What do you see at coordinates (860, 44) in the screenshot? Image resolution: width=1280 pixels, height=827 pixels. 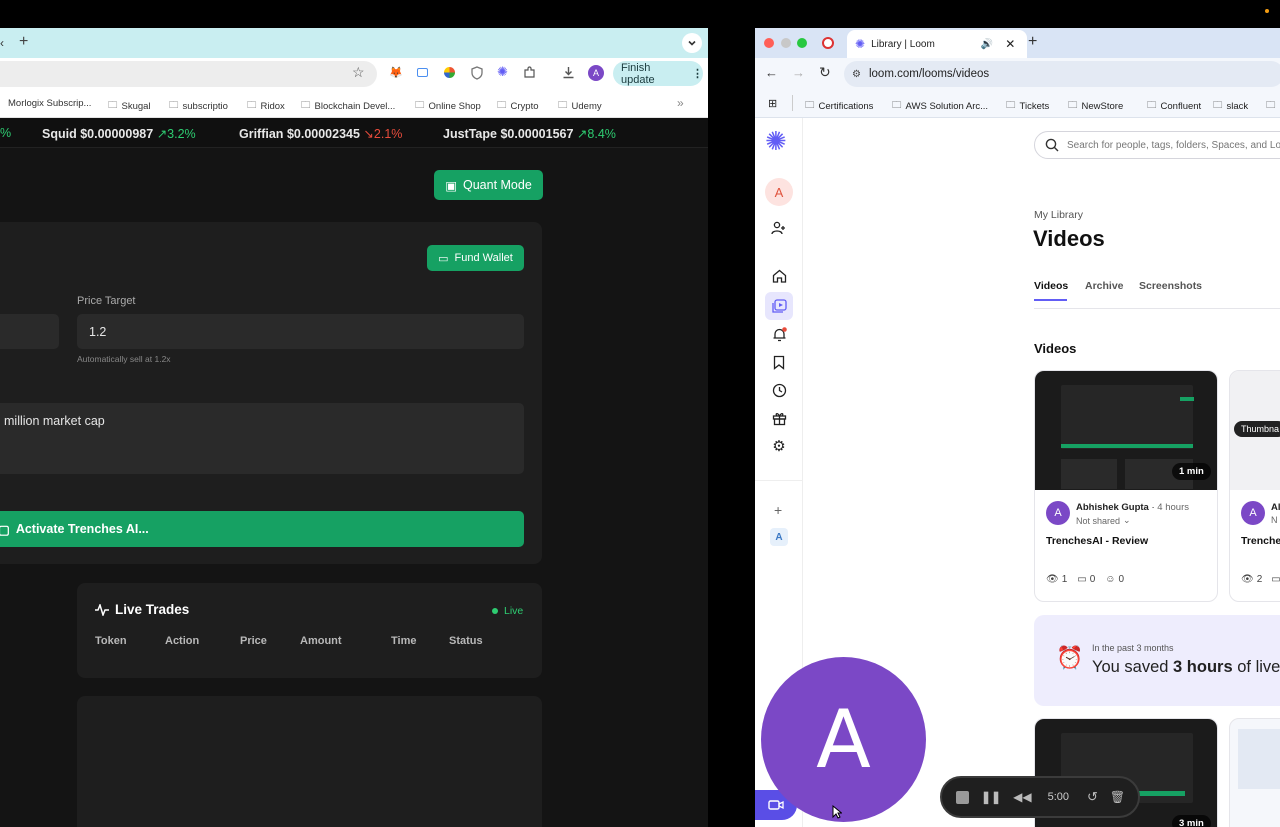 I see `loom-favicon-icon: ✺` at bounding box center [860, 44].